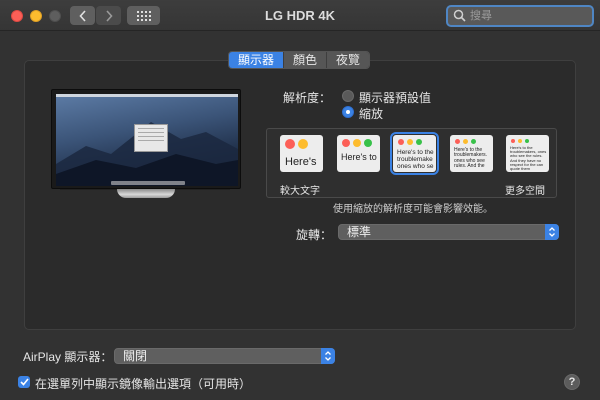 This screenshot has width=600, height=400. What do you see at coordinates (151, 138) in the screenshot?
I see `mini-window` at bounding box center [151, 138].